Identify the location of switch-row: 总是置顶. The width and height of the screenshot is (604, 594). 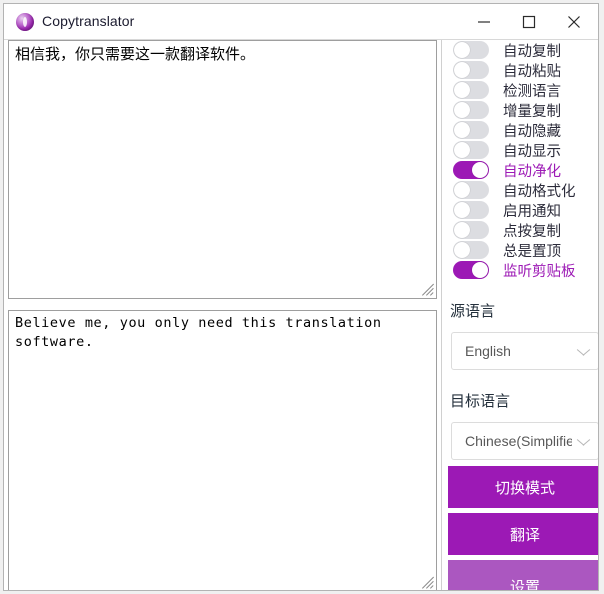
(520, 250).